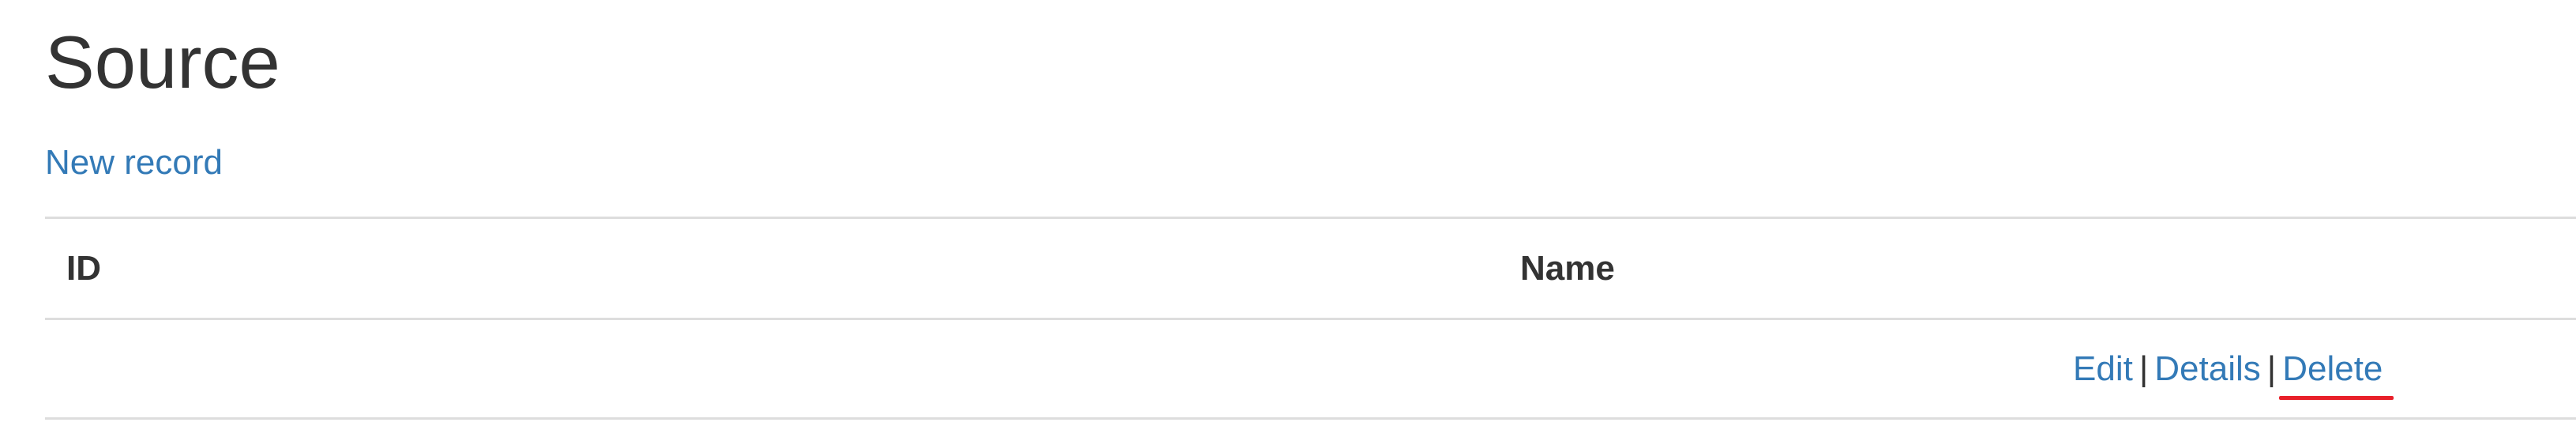  Describe the element at coordinates (772, 369) in the screenshot. I see `row-id-cell` at that location.